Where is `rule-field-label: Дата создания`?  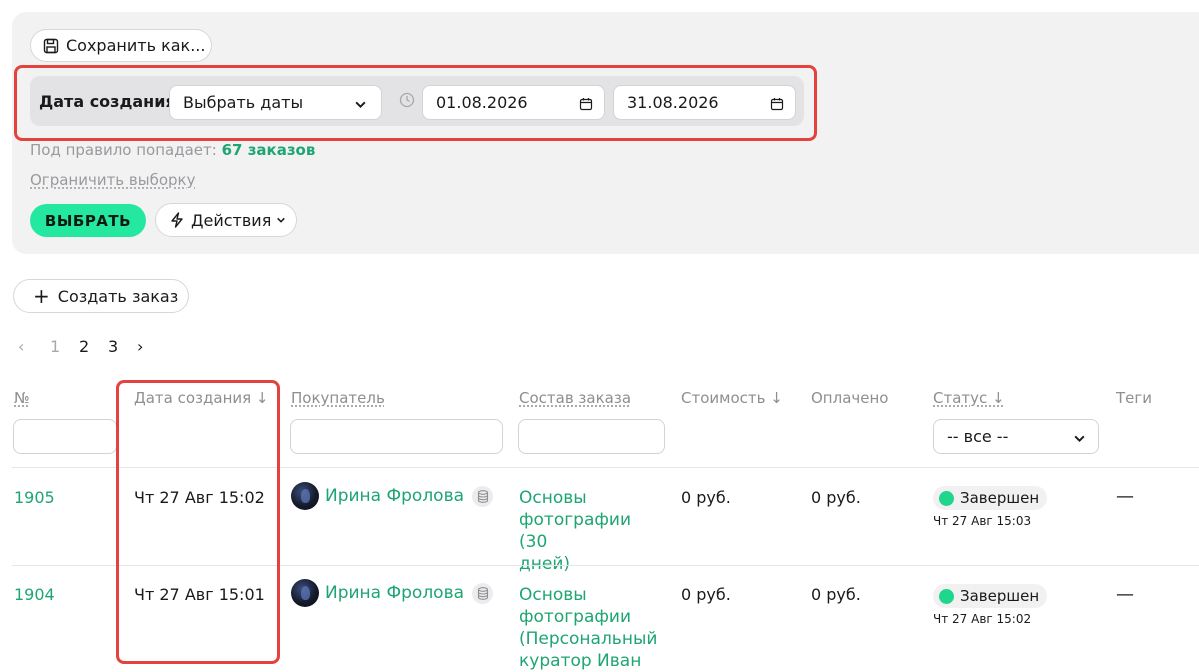 rule-field-label: Дата создания is located at coordinates (107, 101).